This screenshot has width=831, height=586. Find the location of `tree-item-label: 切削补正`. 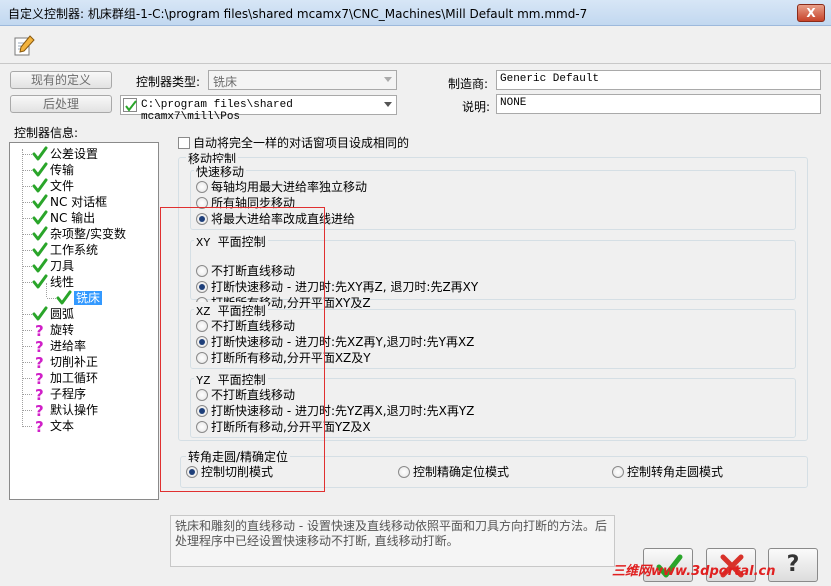

tree-item-label: 切削补正 is located at coordinates (74, 362).